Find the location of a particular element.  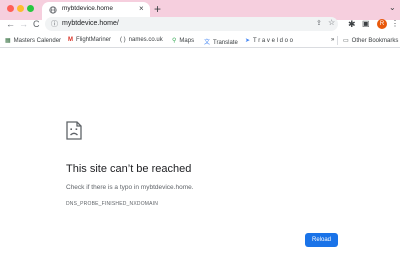

bookmark-traveldoo: ➤ T r a v e l d o o is located at coordinates (269, 40).